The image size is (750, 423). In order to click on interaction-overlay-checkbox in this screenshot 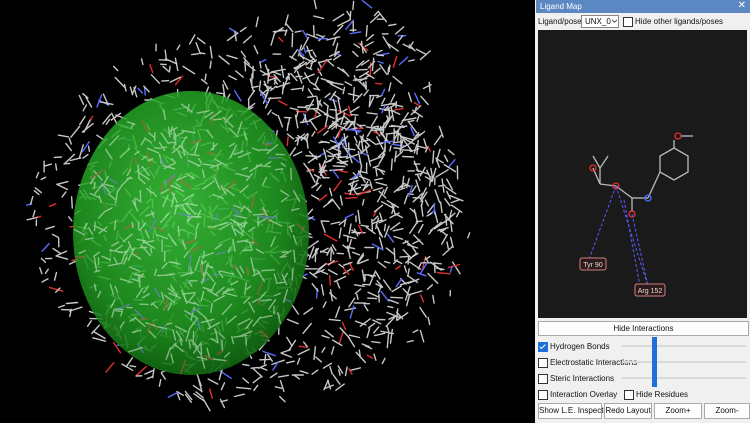, I will do `click(543, 395)`.